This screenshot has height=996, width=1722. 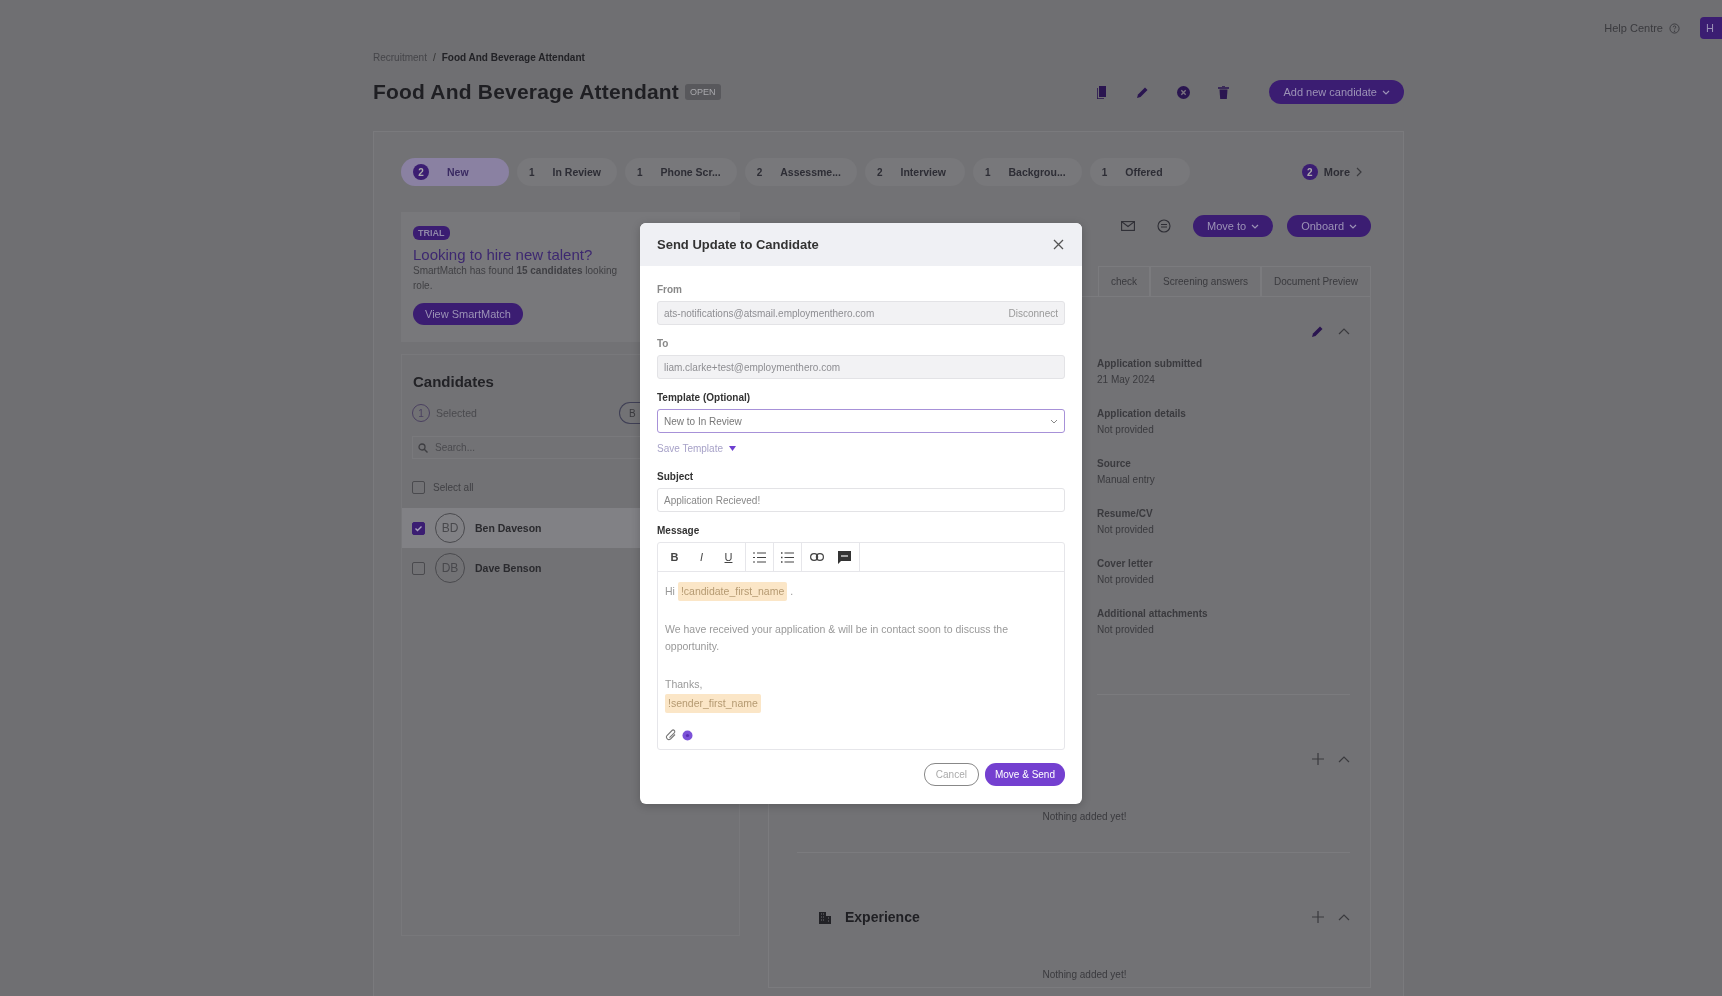 I want to click on breadcrumb-link: Food And Beverage Attendant, so click(x=513, y=57).